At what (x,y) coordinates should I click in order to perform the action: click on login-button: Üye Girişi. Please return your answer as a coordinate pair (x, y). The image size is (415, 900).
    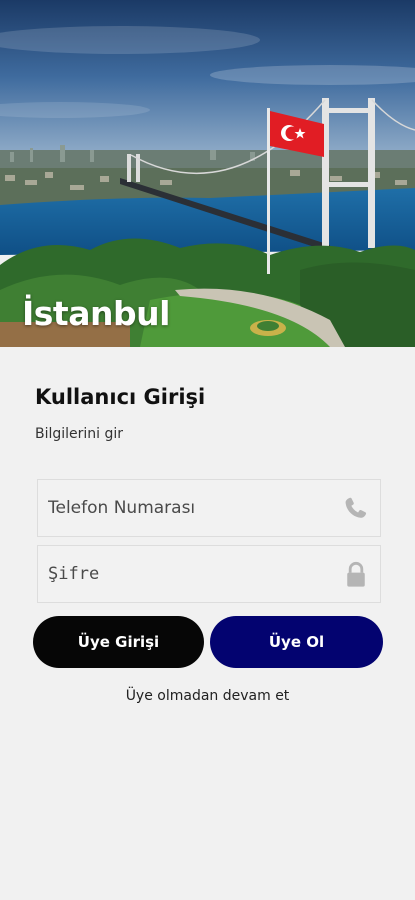
    Looking at the image, I should click on (118, 642).